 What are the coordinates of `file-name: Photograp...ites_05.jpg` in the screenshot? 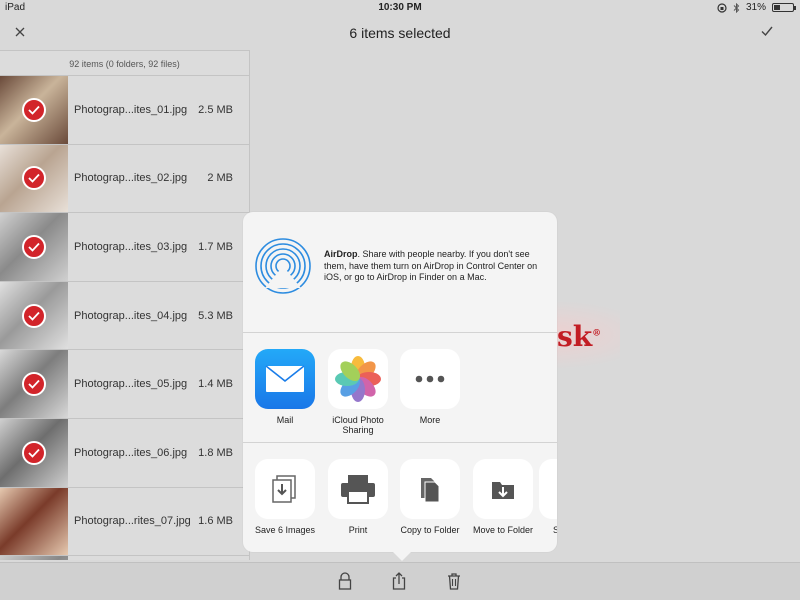 It's located at (131, 384).